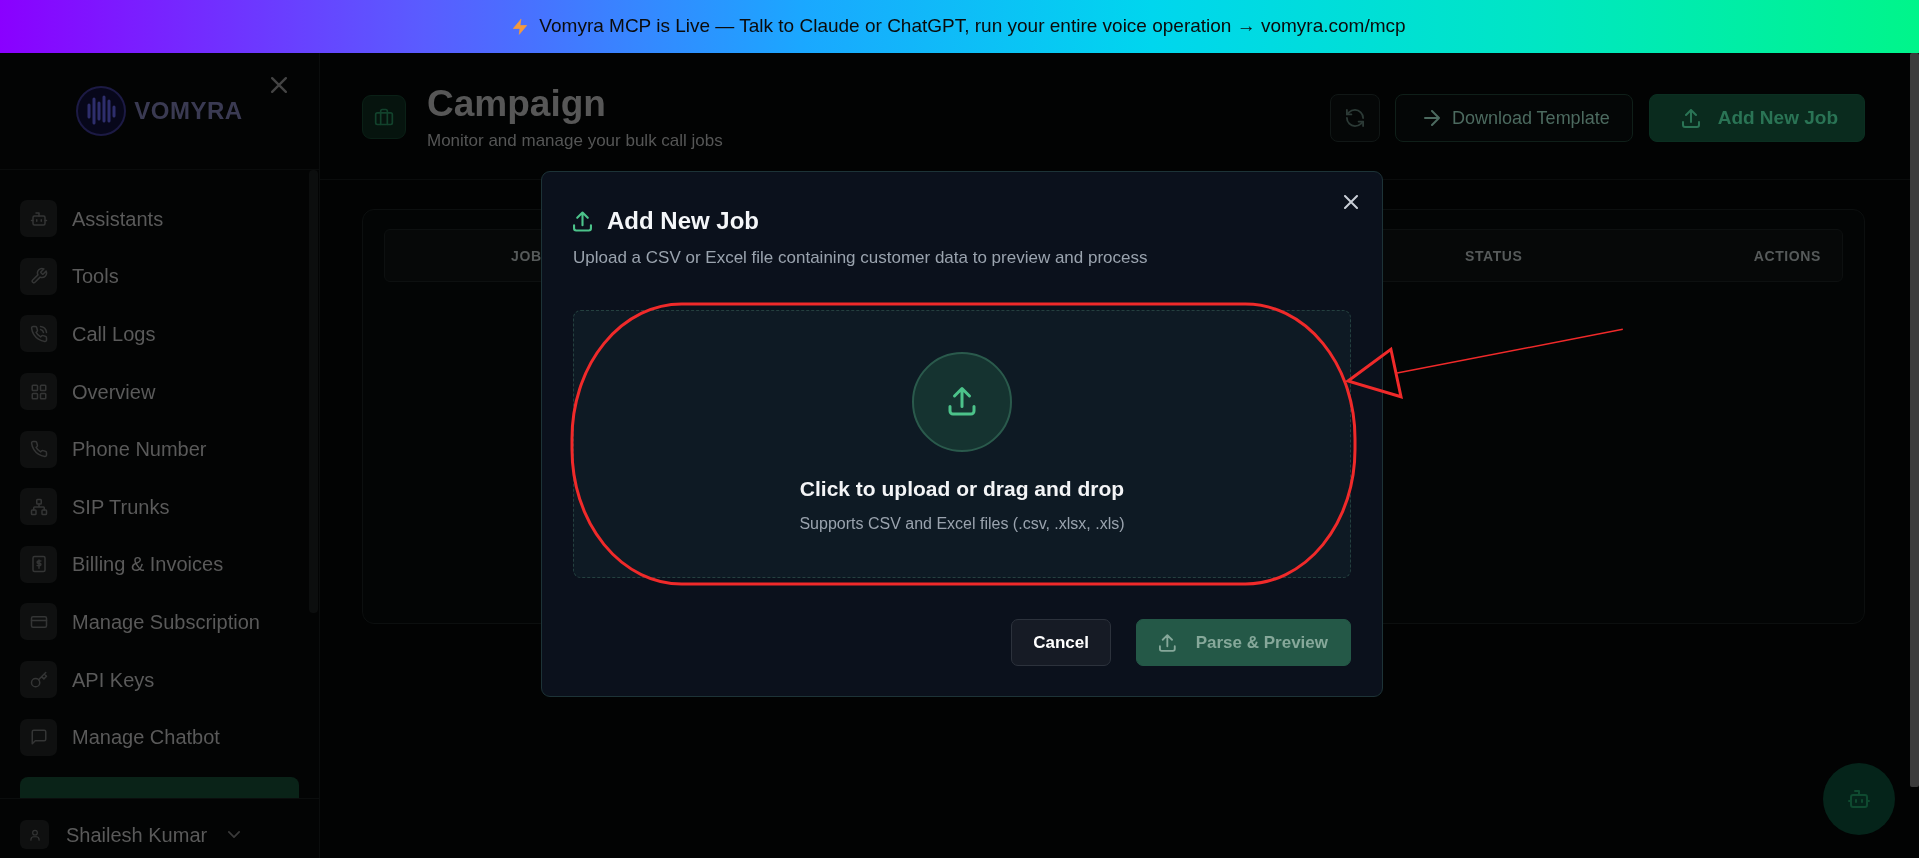 This screenshot has height=858, width=1919. I want to click on credit-card-icon, so click(38, 622).